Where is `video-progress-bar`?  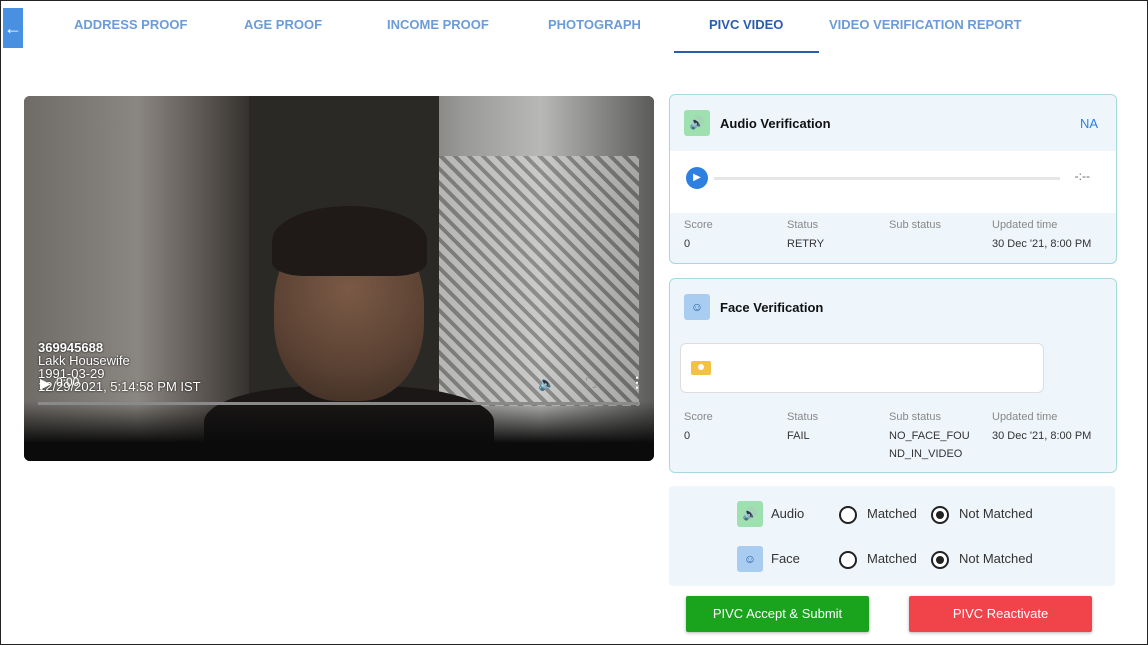 video-progress-bar is located at coordinates (339, 403).